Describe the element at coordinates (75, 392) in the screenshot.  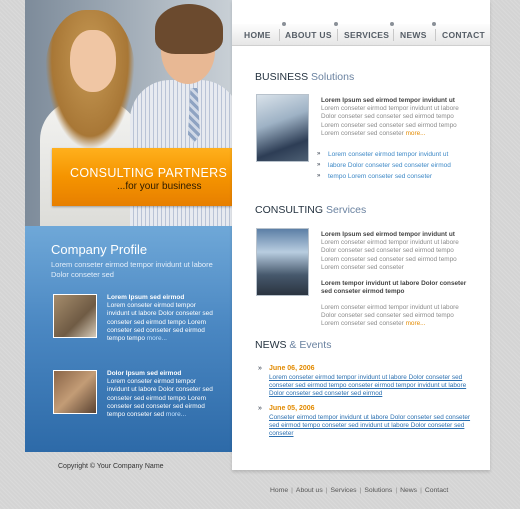
I see `businessman-image` at that location.